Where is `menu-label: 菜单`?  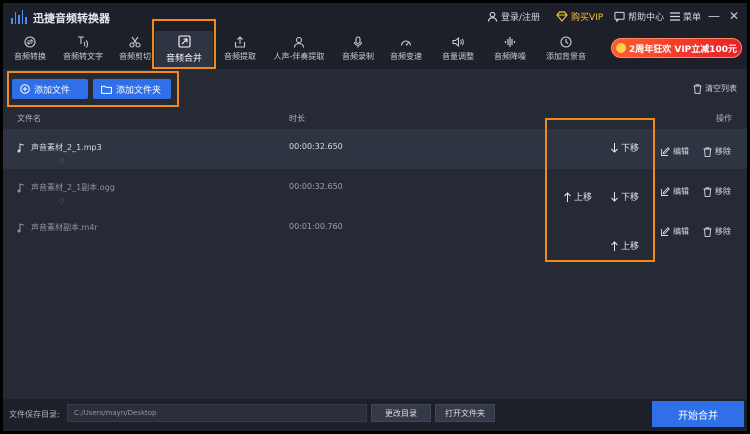 menu-label: 菜单 is located at coordinates (692, 18).